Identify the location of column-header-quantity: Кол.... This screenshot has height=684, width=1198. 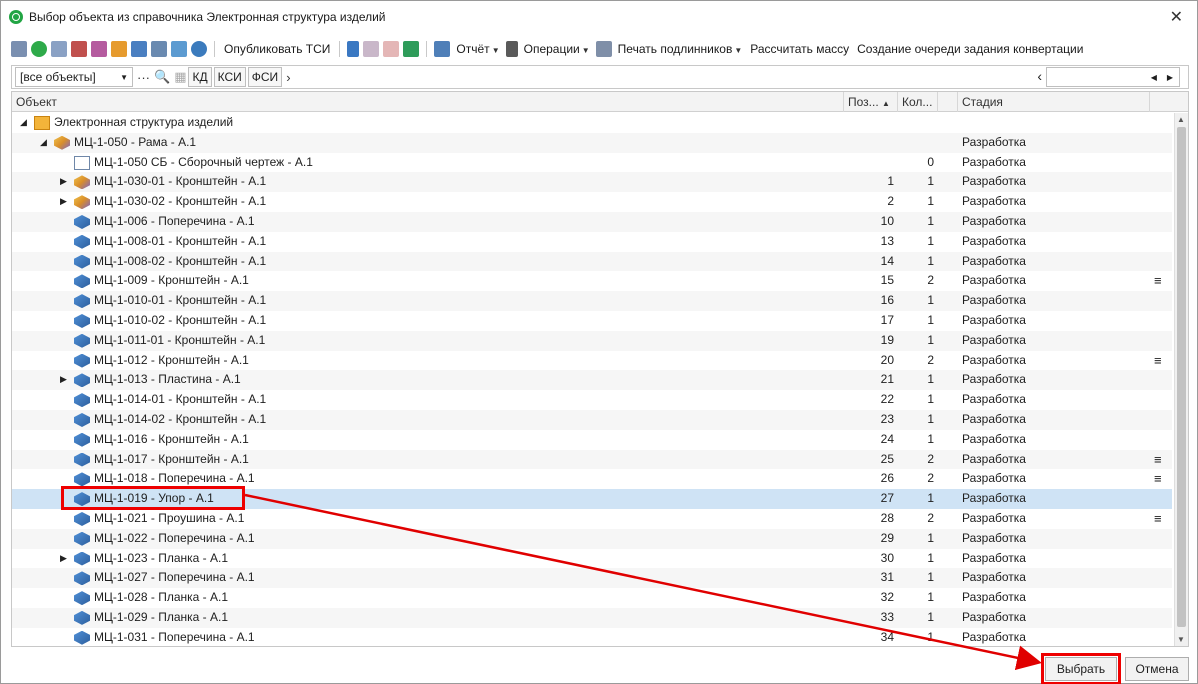
(918, 102).